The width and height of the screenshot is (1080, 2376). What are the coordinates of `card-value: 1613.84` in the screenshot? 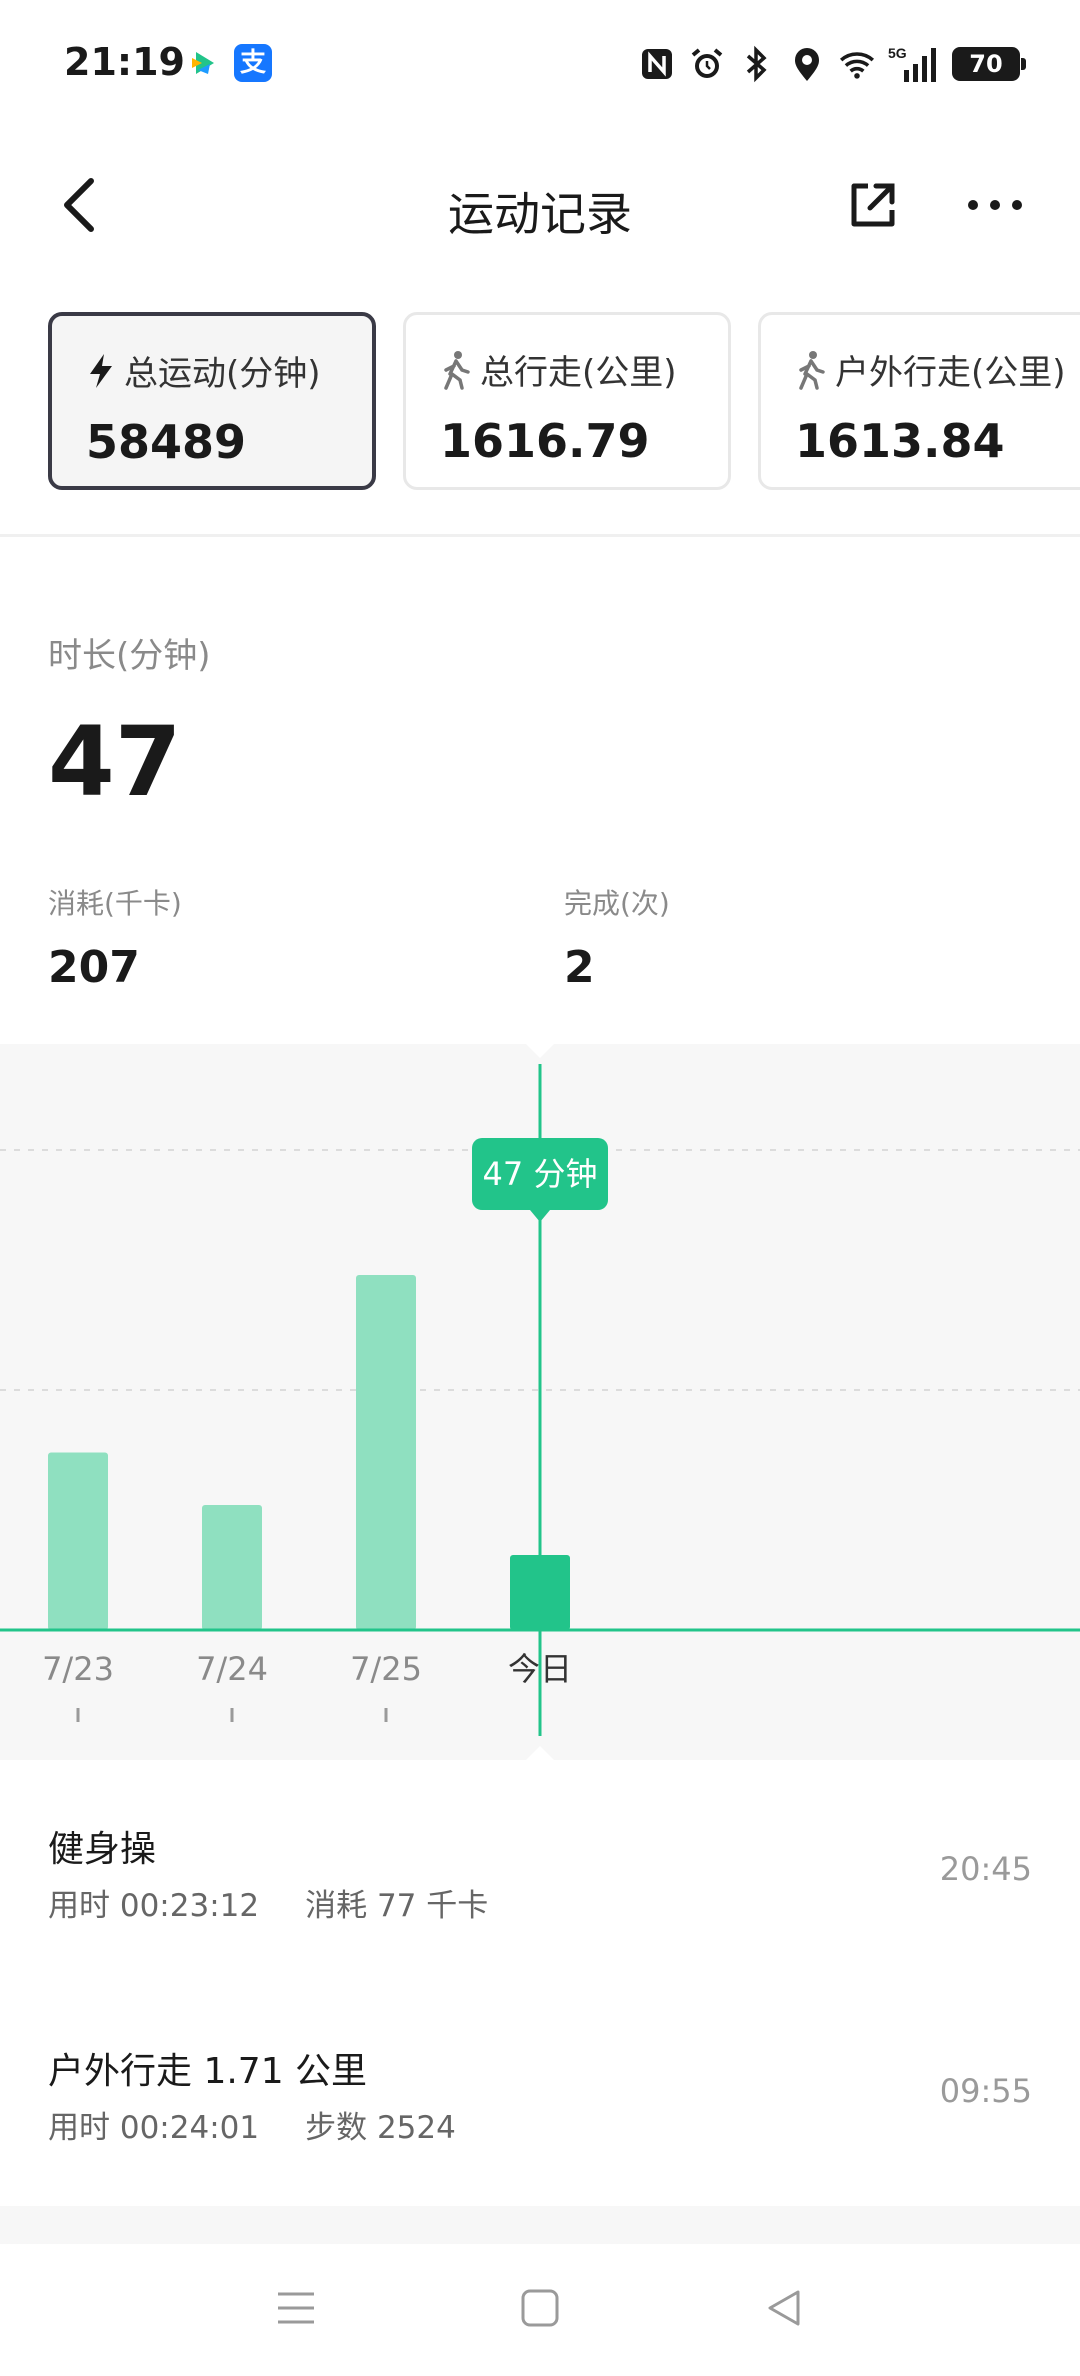 It's located at (900, 441).